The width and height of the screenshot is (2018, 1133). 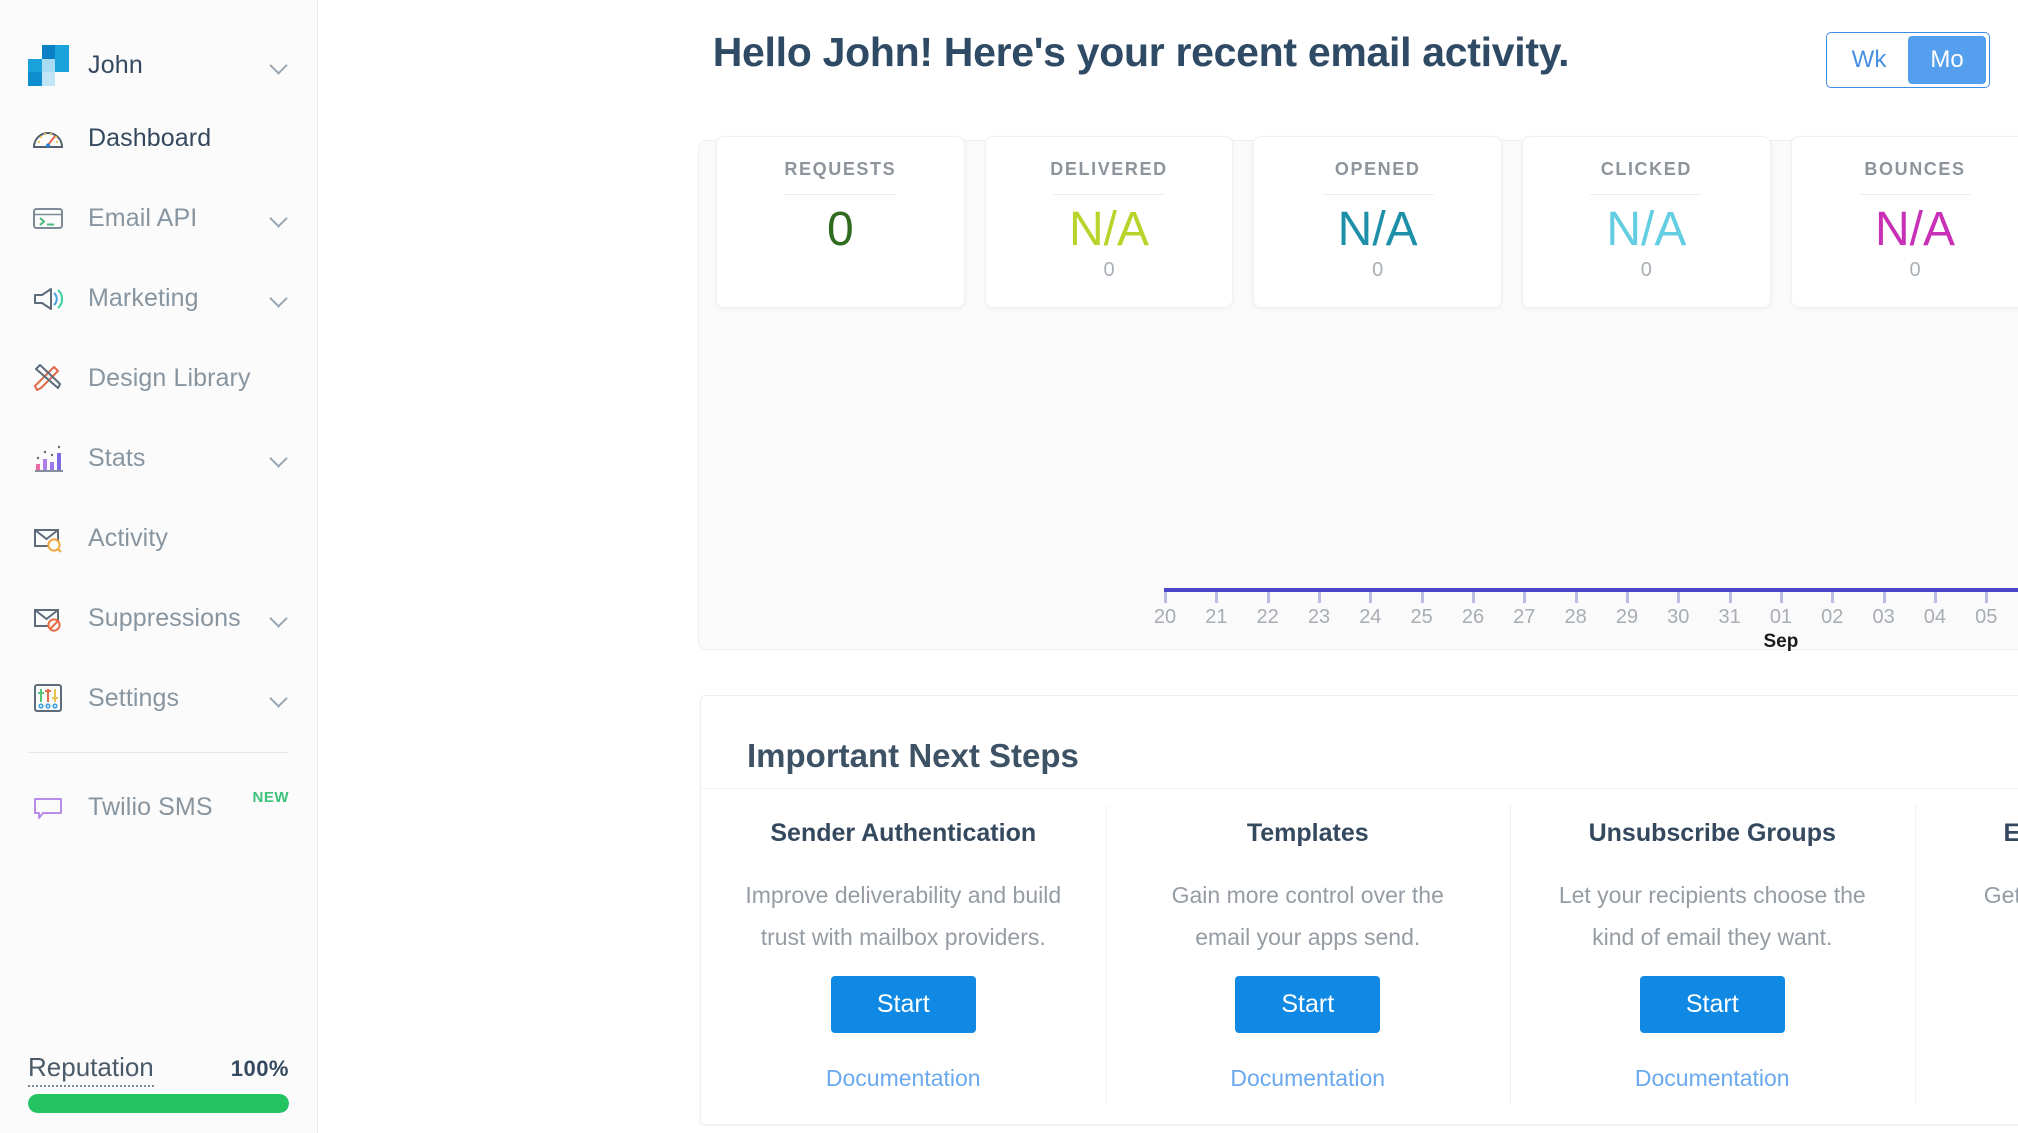 I want to click on axis-tick-label: 01, so click(x=1781, y=617).